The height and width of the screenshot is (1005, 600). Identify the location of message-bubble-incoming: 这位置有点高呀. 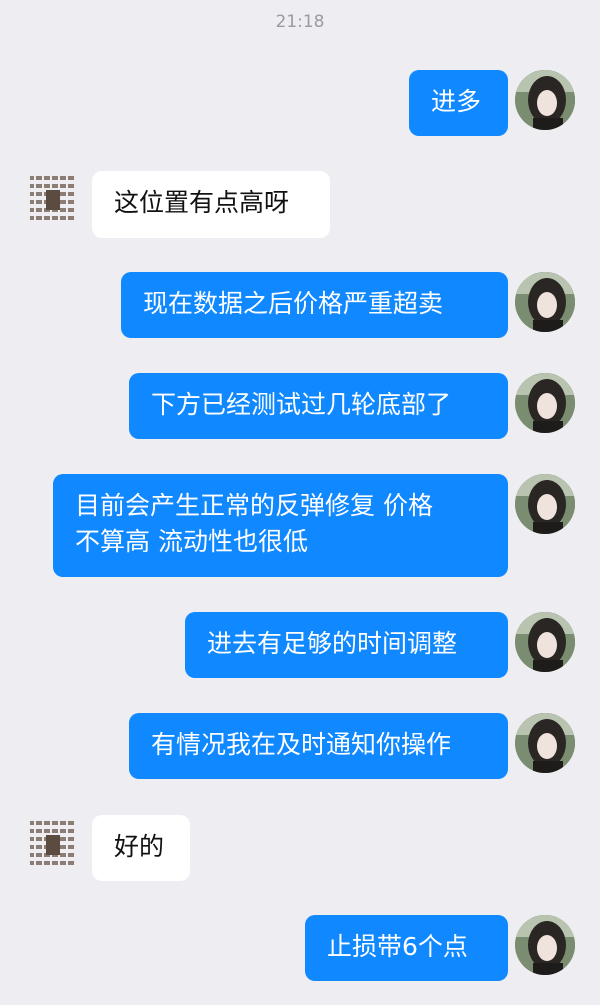
(211, 204).